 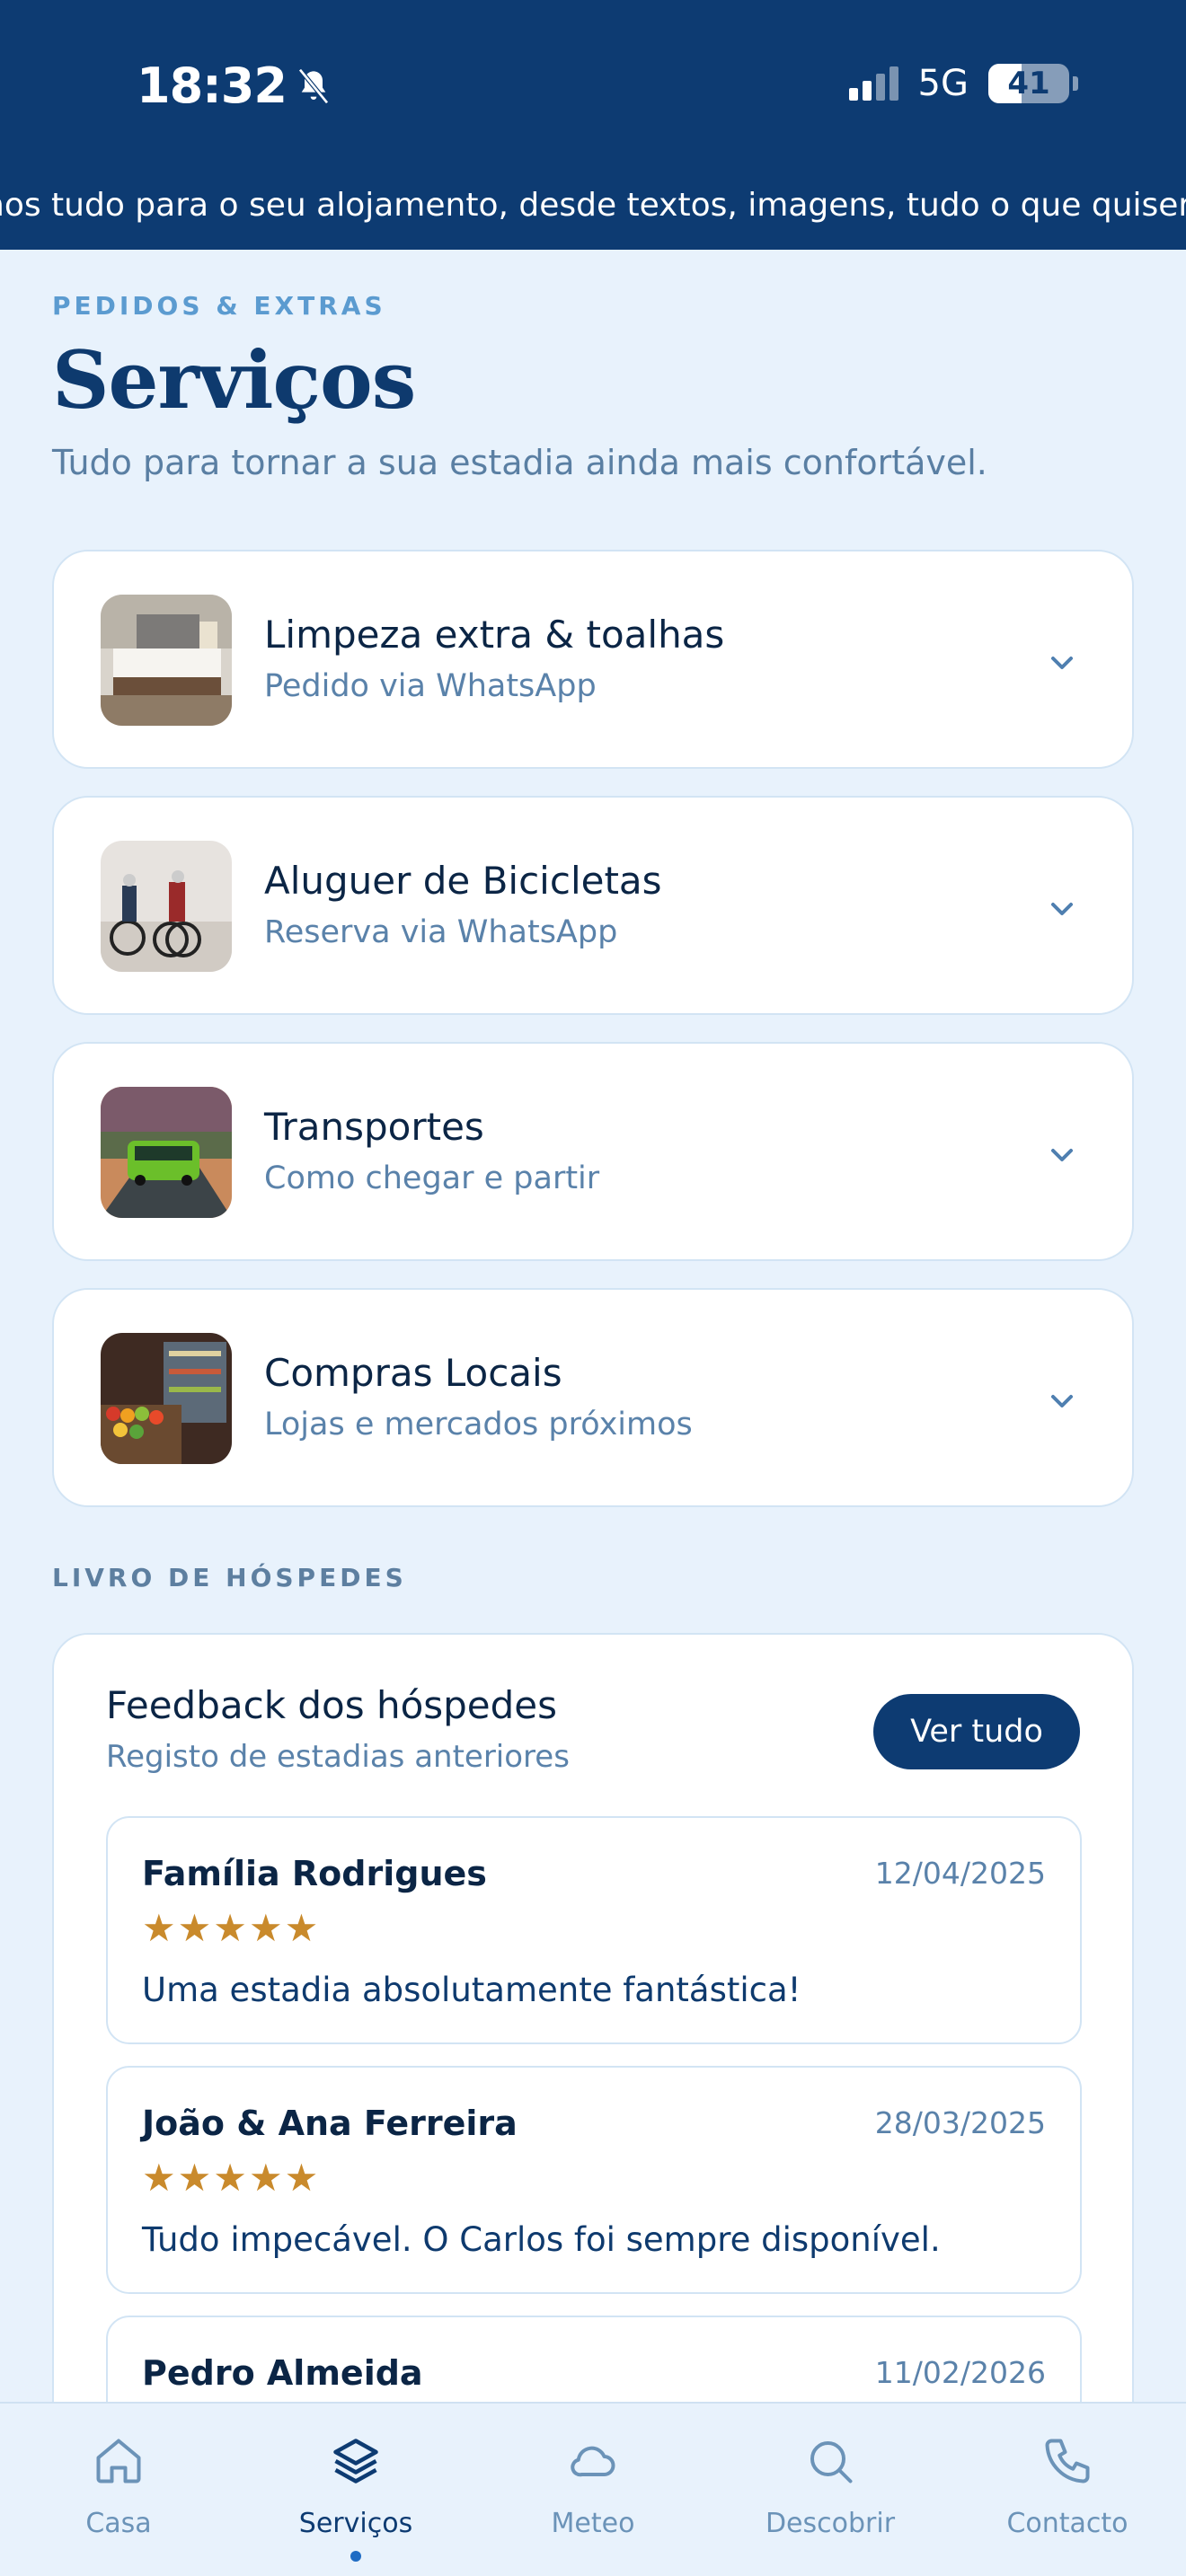 I want to click on service-subtitle: Pedido via WhatsApp, so click(x=430, y=686).